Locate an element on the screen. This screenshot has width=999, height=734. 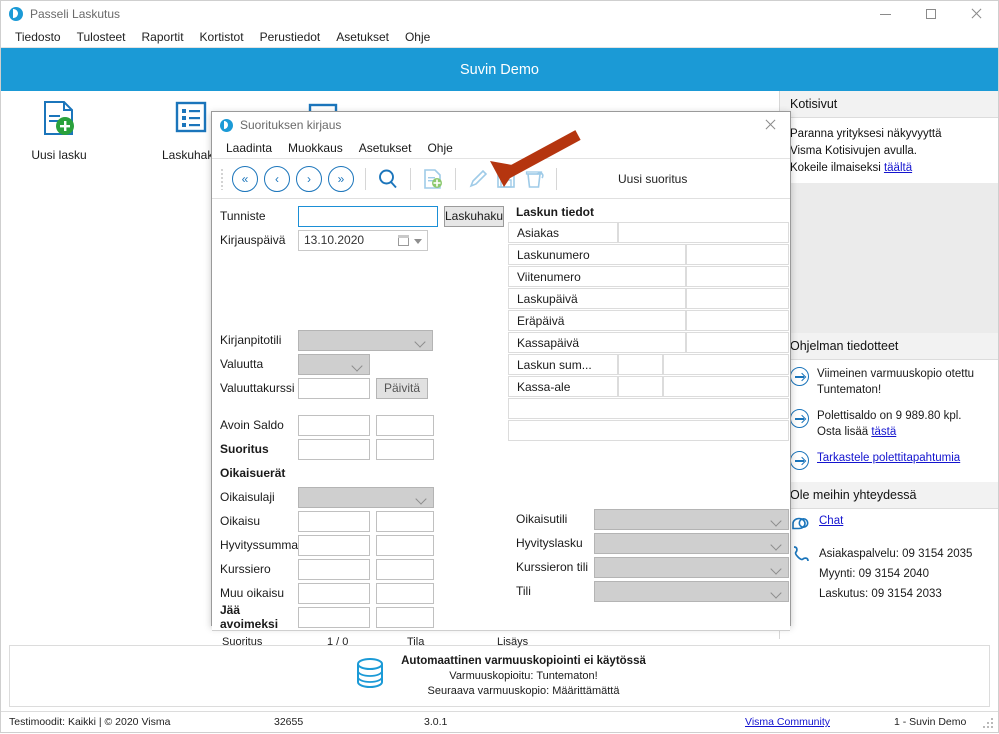
dialog-close-button is located at coordinates (770, 125).